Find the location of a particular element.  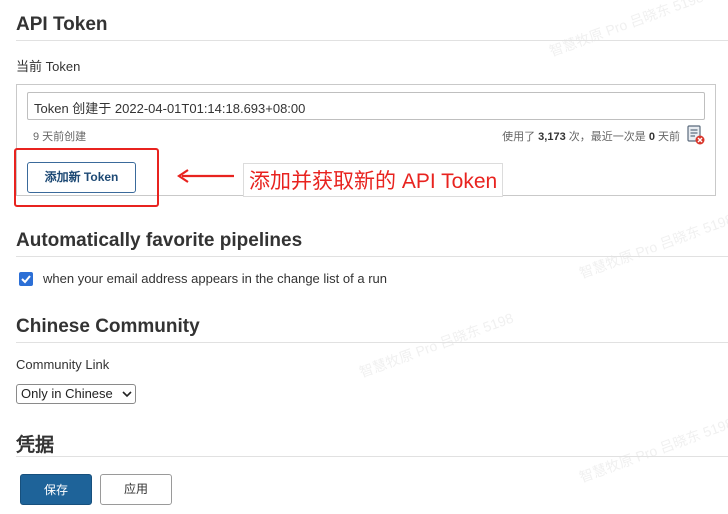

token-field: Token 创建于 2022-04-01T01:14:18.693+08:00 is located at coordinates (366, 106).